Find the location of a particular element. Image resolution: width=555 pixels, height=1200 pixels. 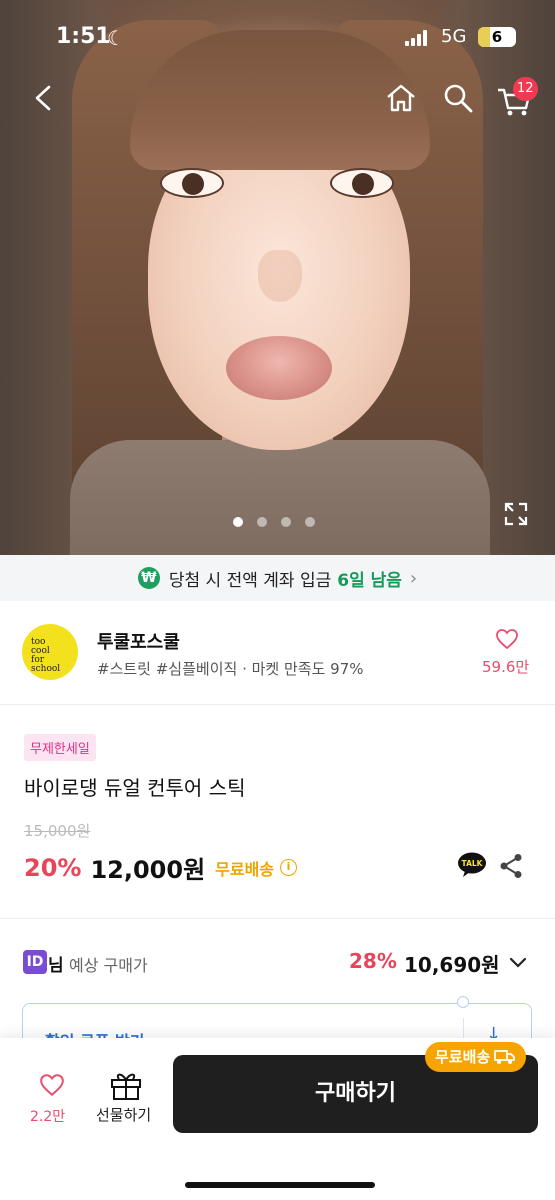

won-icon: ₩ is located at coordinates (148, 578).